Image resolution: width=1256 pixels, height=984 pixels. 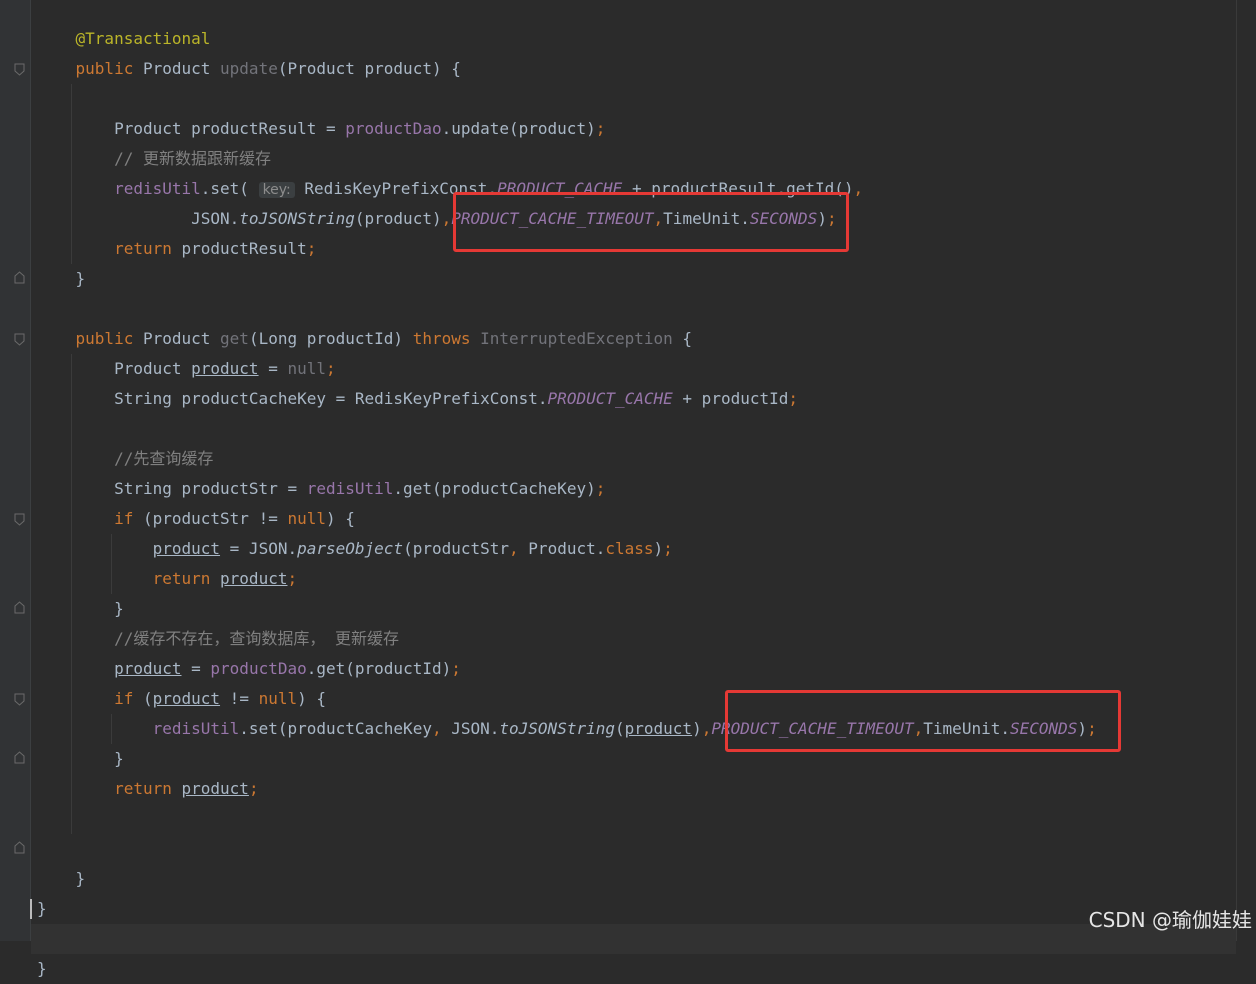 What do you see at coordinates (730, 398) in the screenshot?
I see `code-token: + productId` at bounding box center [730, 398].